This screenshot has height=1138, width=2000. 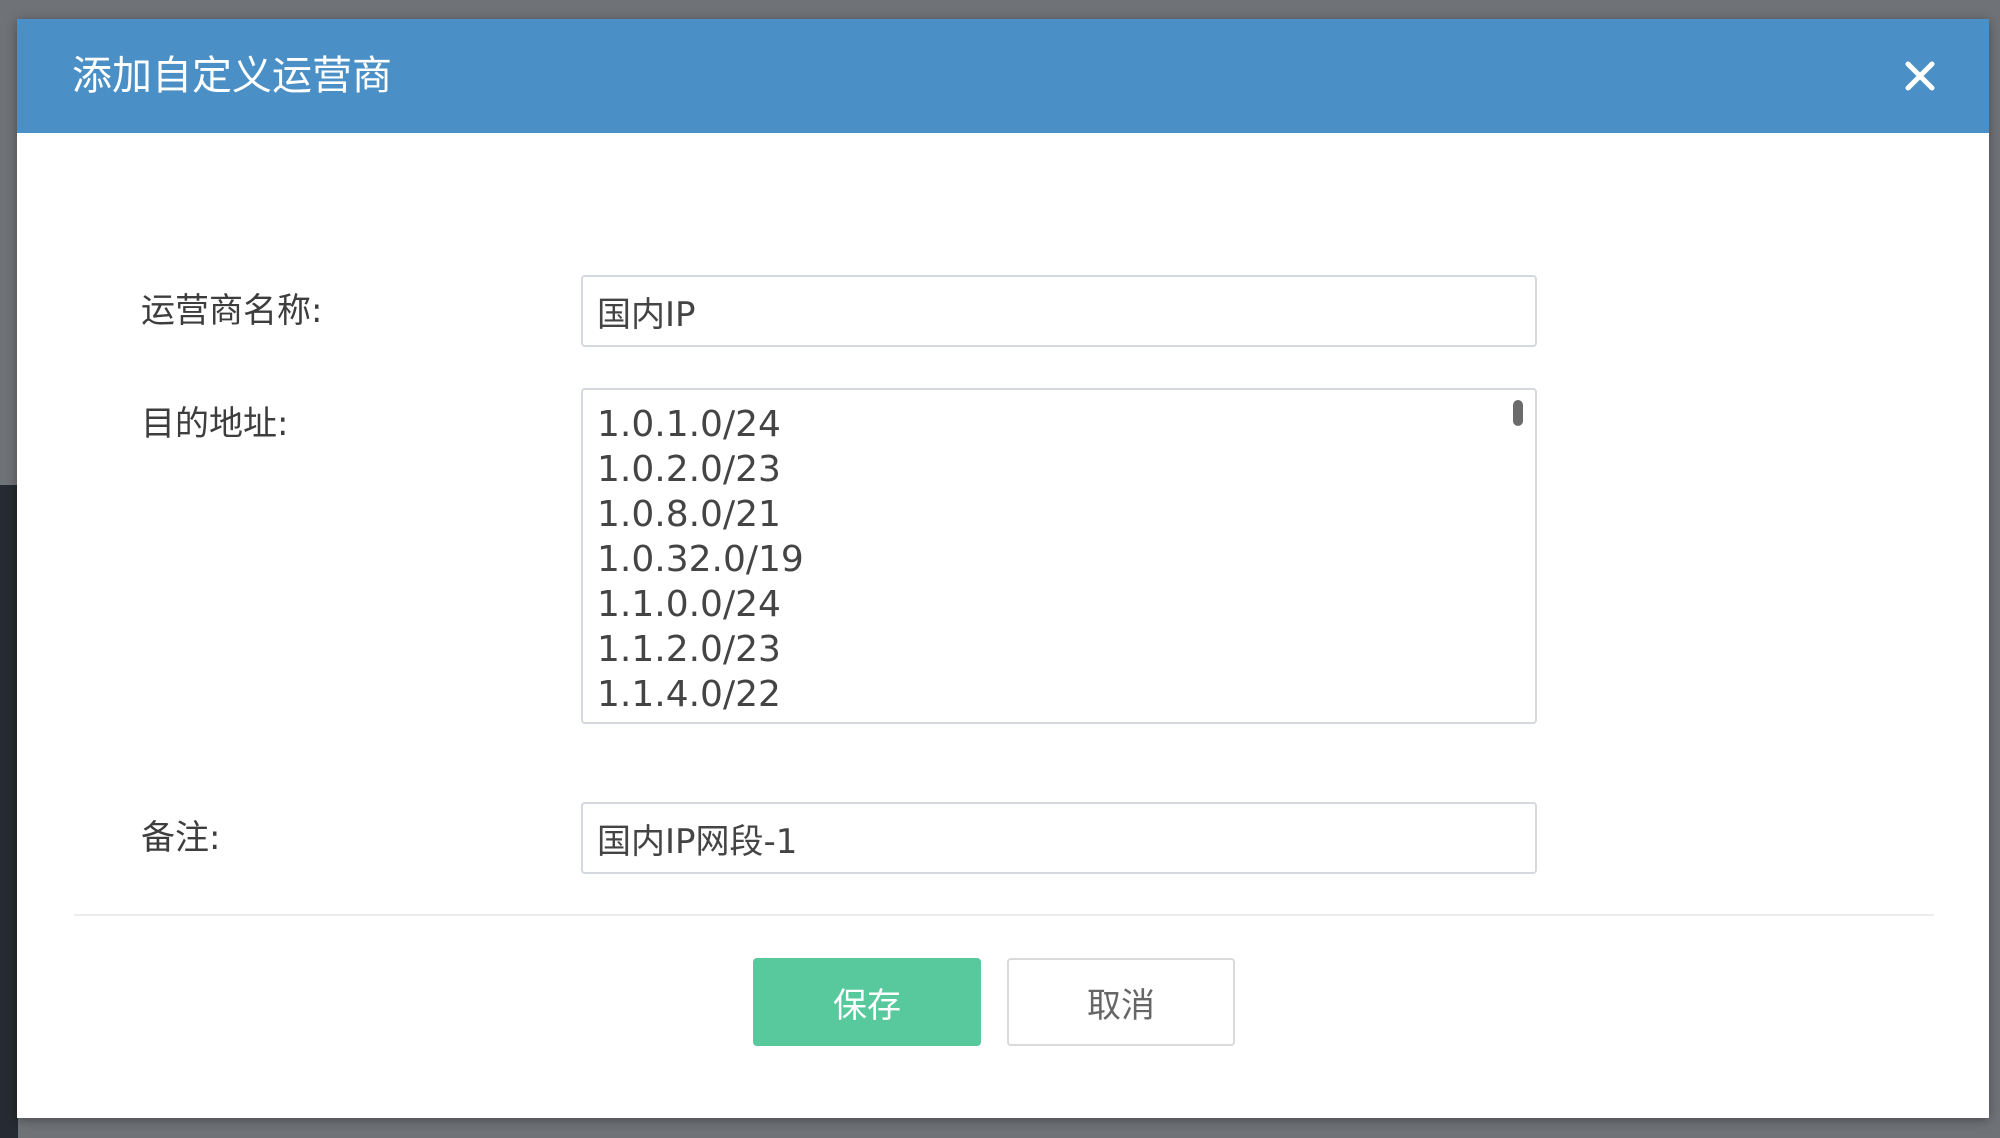 What do you see at coordinates (1518, 413) in the screenshot?
I see `scrollbar-thumb` at bounding box center [1518, 413].